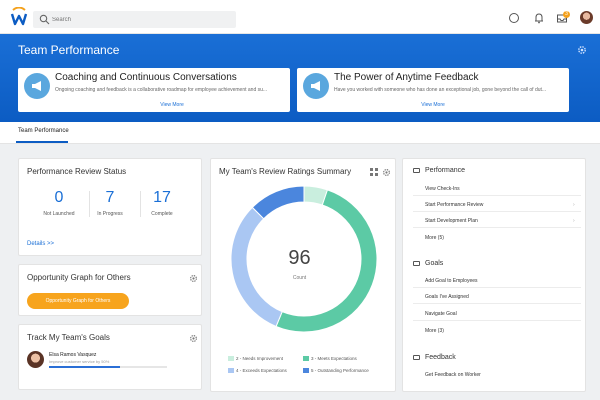 The image size is (600, 400). Describe the element at coordinates (440, 357) in the screenshot. I see `section-title: Feedback` at that location.